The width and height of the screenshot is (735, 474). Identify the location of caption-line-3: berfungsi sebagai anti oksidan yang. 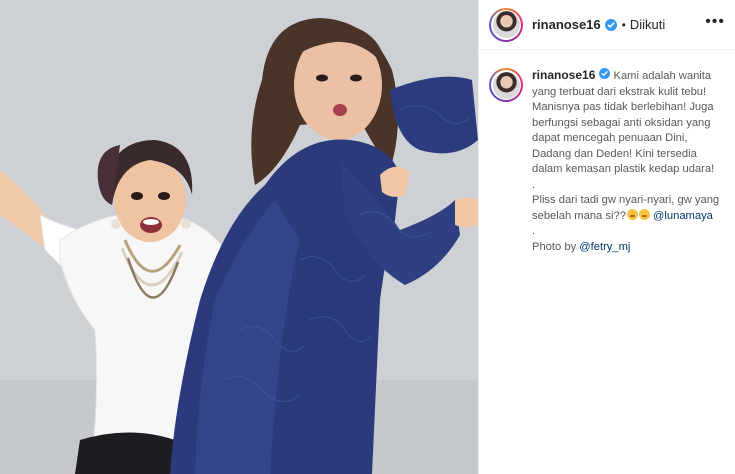
(621, 122).